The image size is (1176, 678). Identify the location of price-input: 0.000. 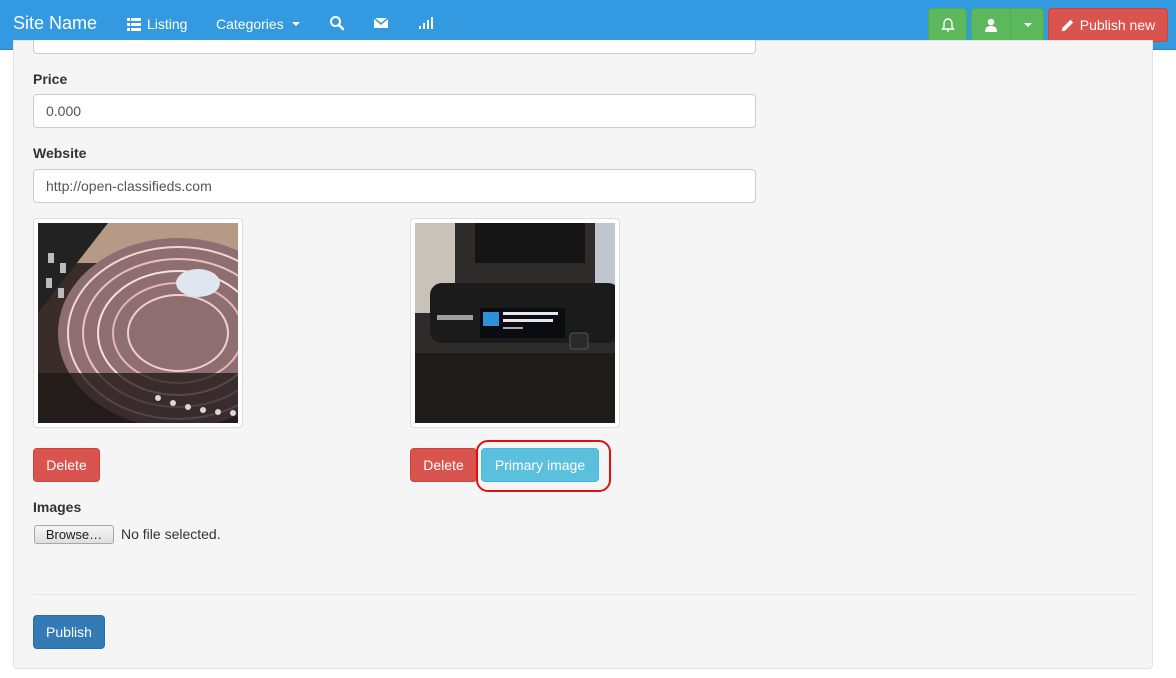
(394, 111).